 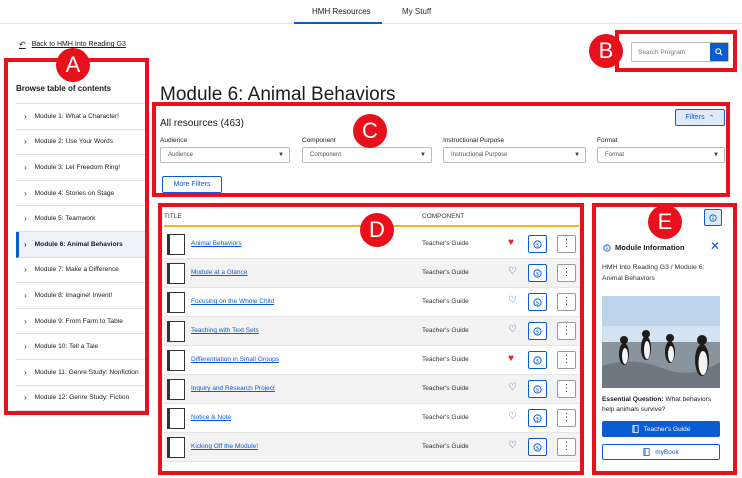 What do you see at coordinates (338, 23) in the screenshot?
I see `active-tab-indicator` at bounding box center [338, 23].